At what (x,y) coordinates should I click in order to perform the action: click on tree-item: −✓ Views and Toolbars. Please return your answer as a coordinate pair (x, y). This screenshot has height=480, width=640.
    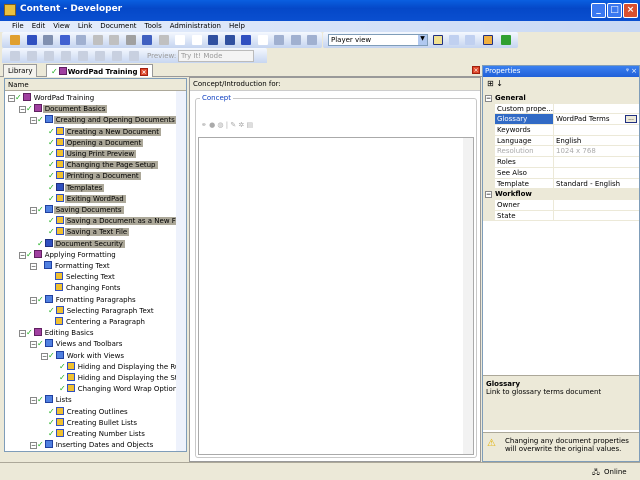
    Looking at the image, I should click on (77, 344).